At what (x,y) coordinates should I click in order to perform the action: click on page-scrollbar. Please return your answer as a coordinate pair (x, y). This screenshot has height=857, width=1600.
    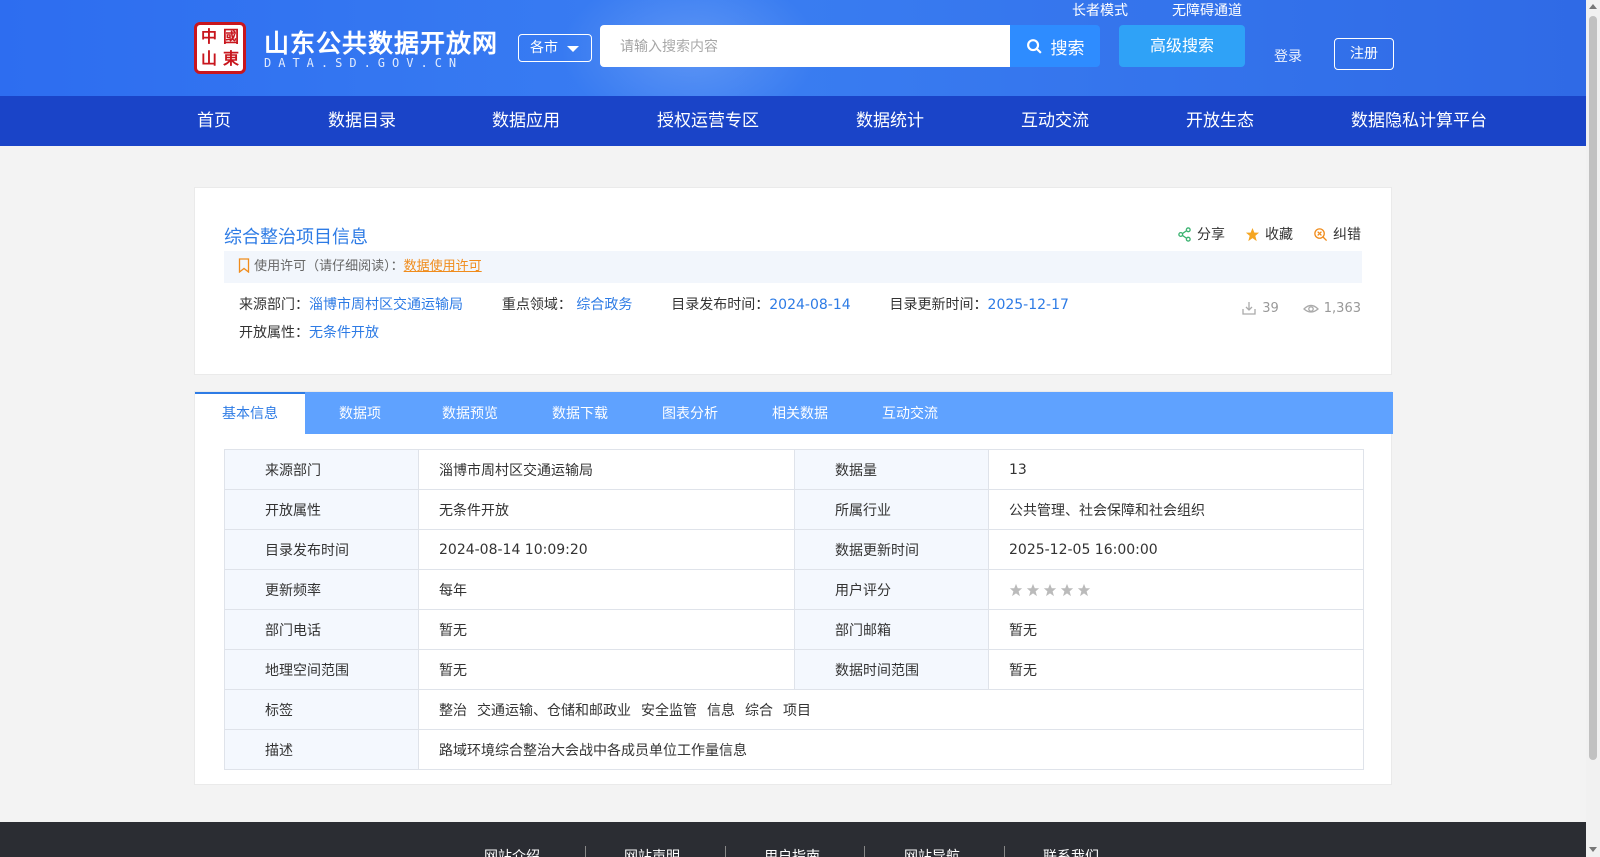
    Looking at the image, I should click on (1593, 428).